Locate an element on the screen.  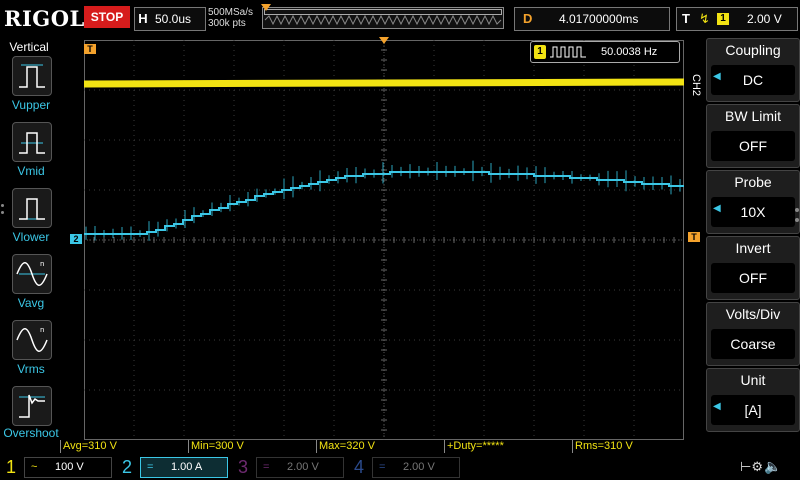
ch1-status: 1 ~ 100 V is located at coordinates (58, 467).